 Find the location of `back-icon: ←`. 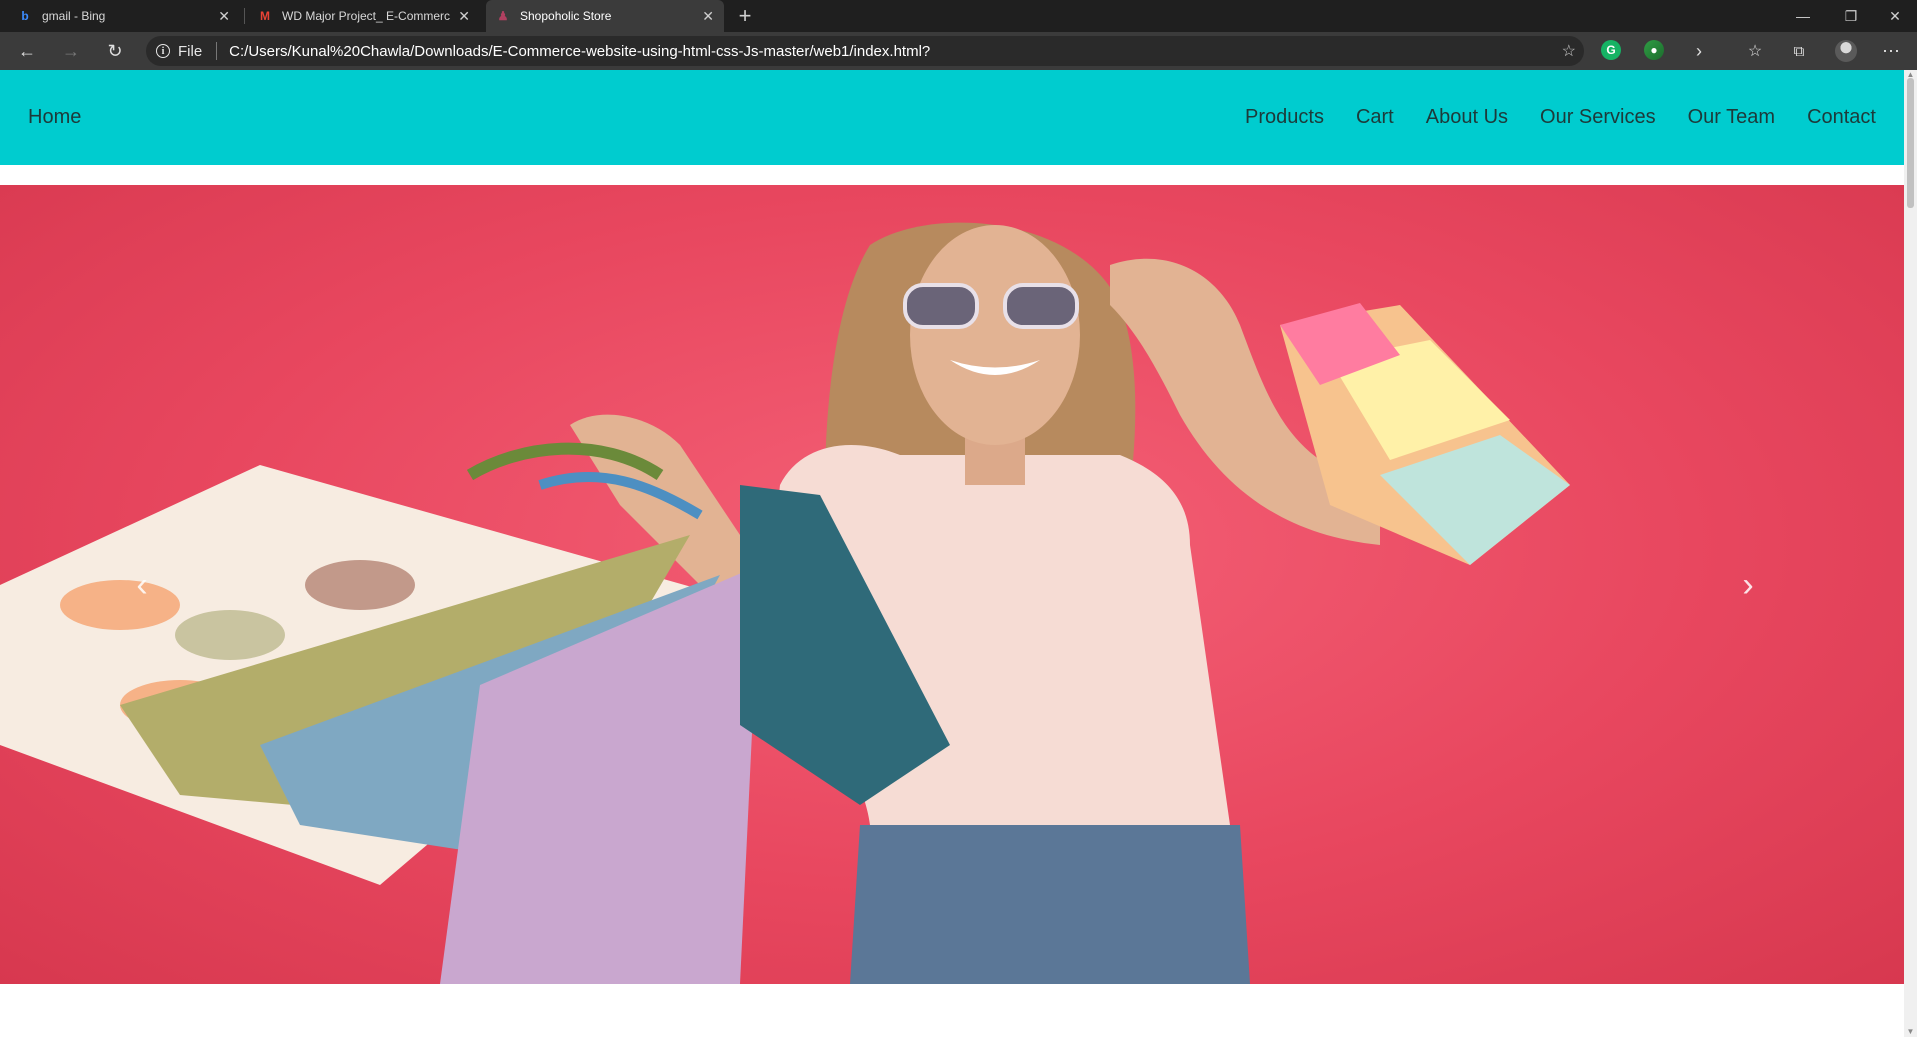

back-icon: ← is located at coordinates (27, 51).